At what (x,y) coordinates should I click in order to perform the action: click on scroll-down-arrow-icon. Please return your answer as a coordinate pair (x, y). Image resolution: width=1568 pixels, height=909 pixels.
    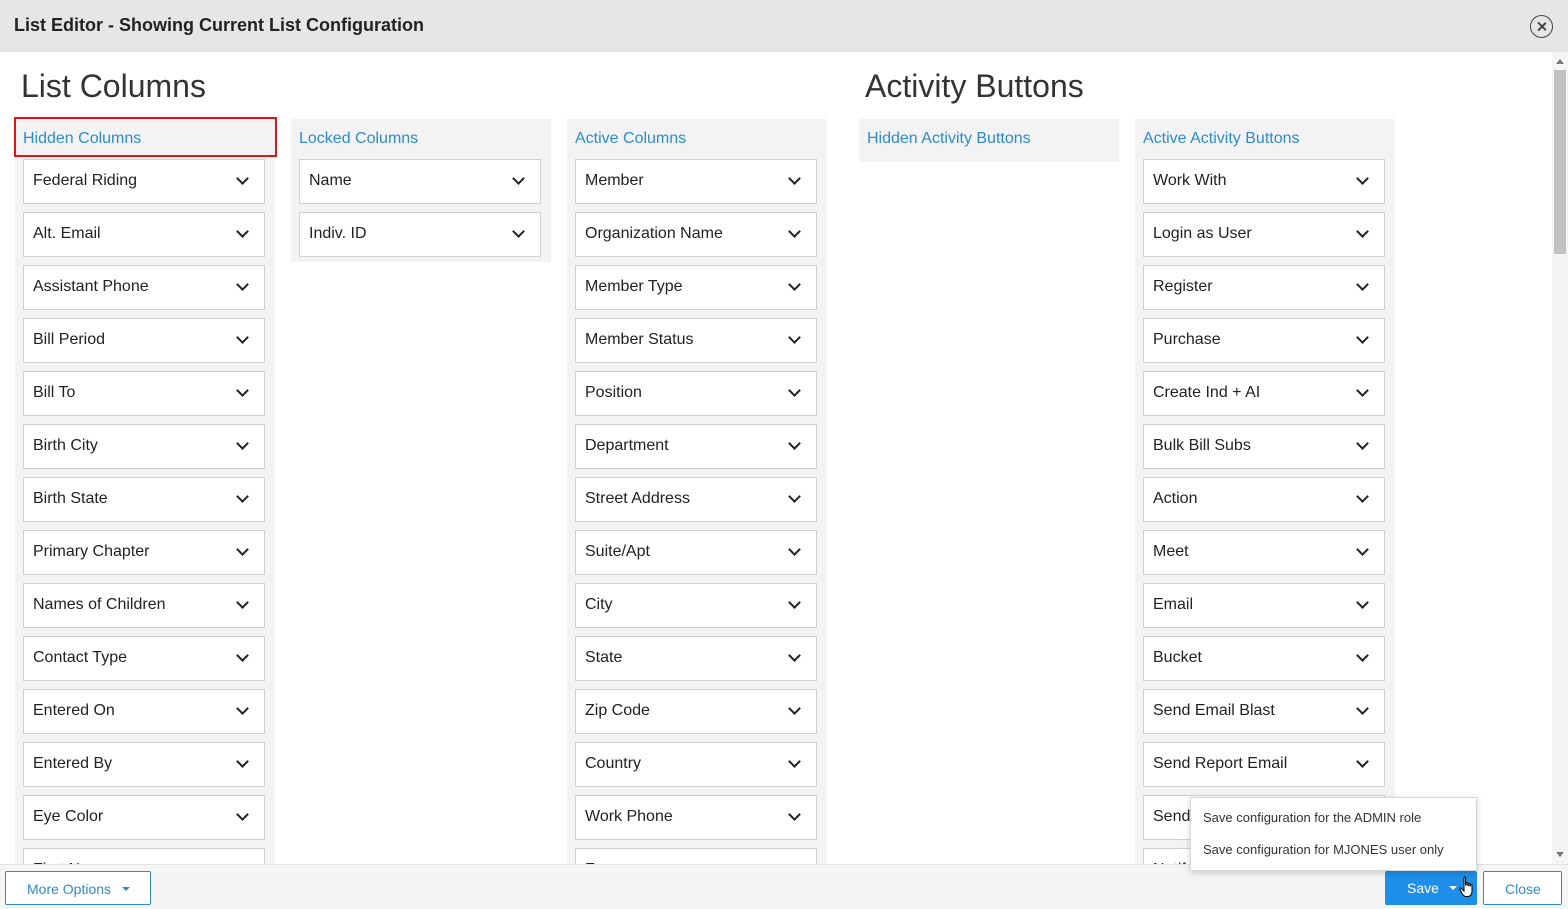
    Looking at the image, I should click on (1560, 854).